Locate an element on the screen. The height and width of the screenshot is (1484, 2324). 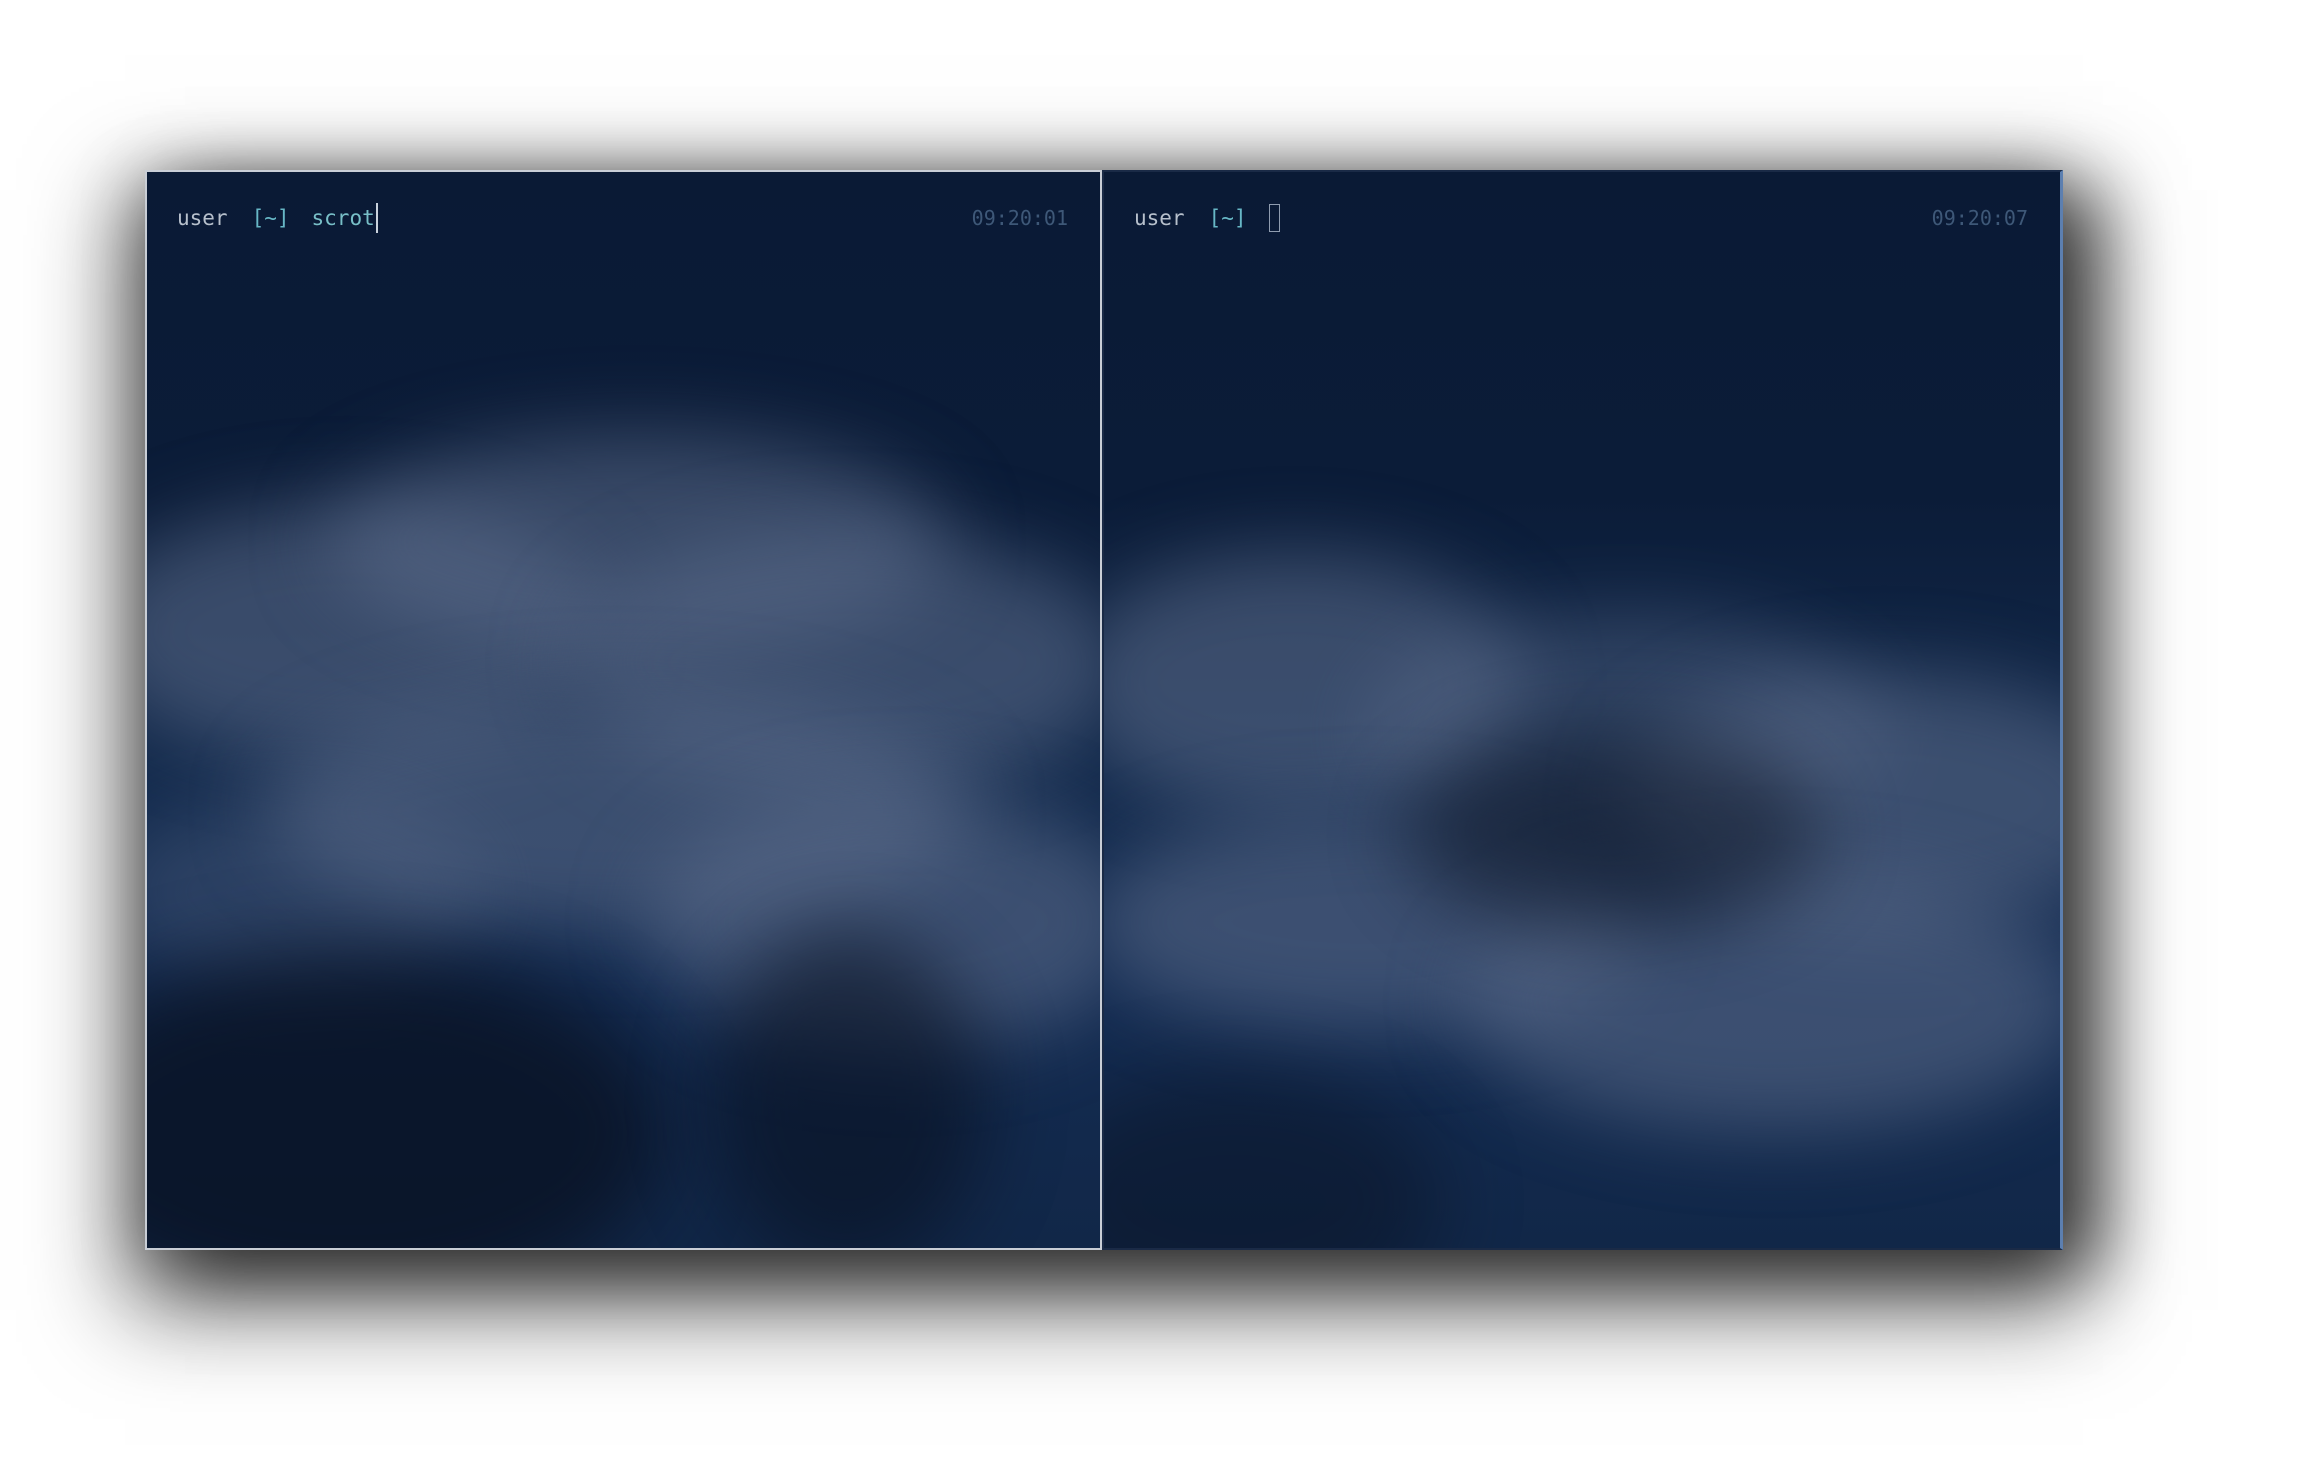
block-cursor is located at coordinates (1274, 218).